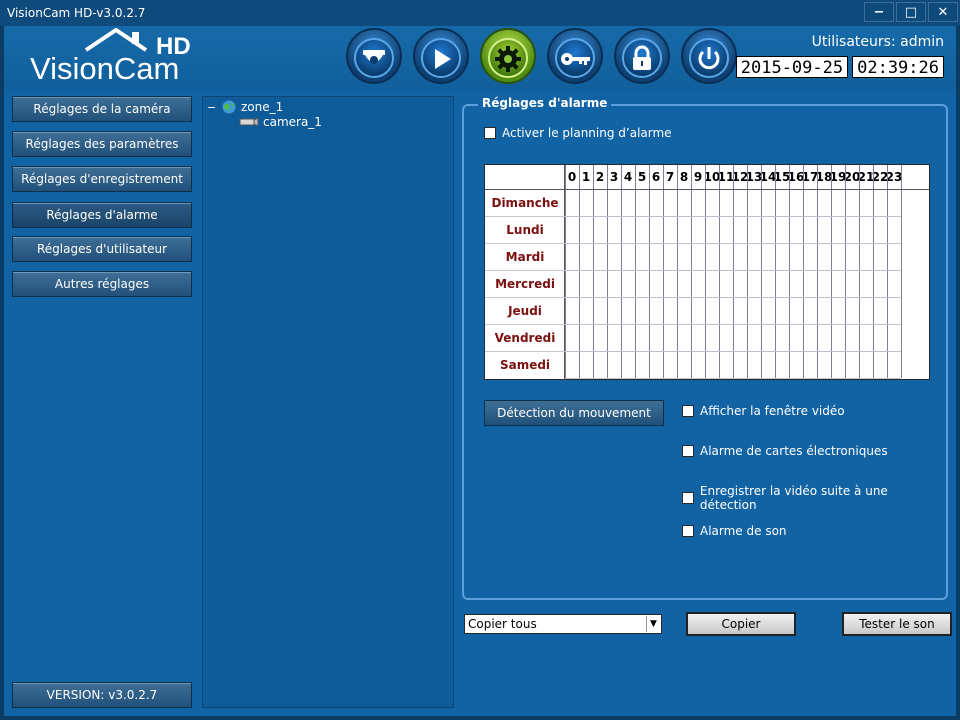 Image resolution: width=960 pixels, height=720 pixels. What do you see at coordinates (480, 13) in the screenshot?
I see `title-bar: VisionCam HD-v3.0.2.7 − □ ✕` at bounding box center [480, 13].